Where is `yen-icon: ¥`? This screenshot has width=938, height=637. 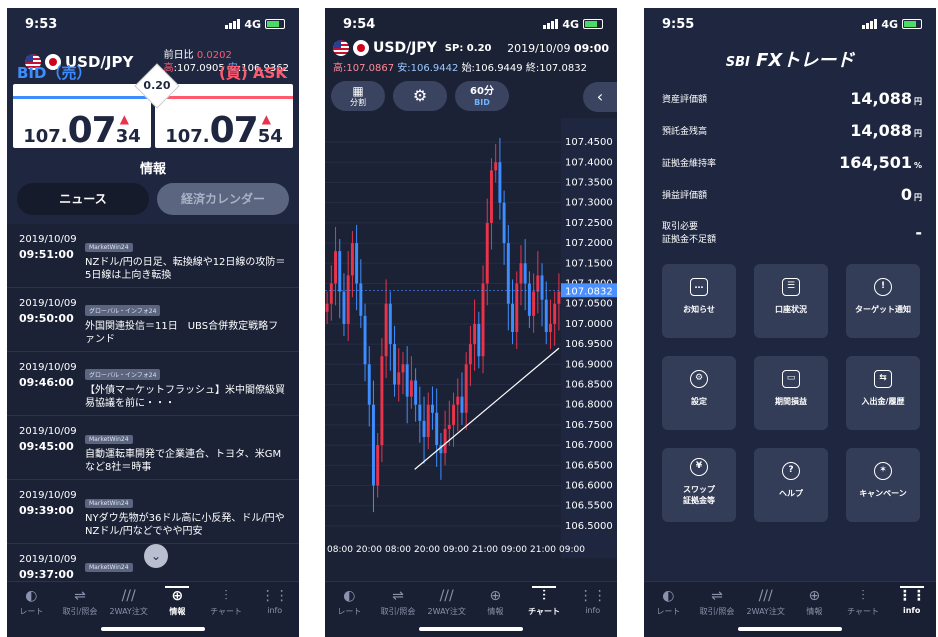
yen-icon: ¥ is located at coordinates (699, 467).